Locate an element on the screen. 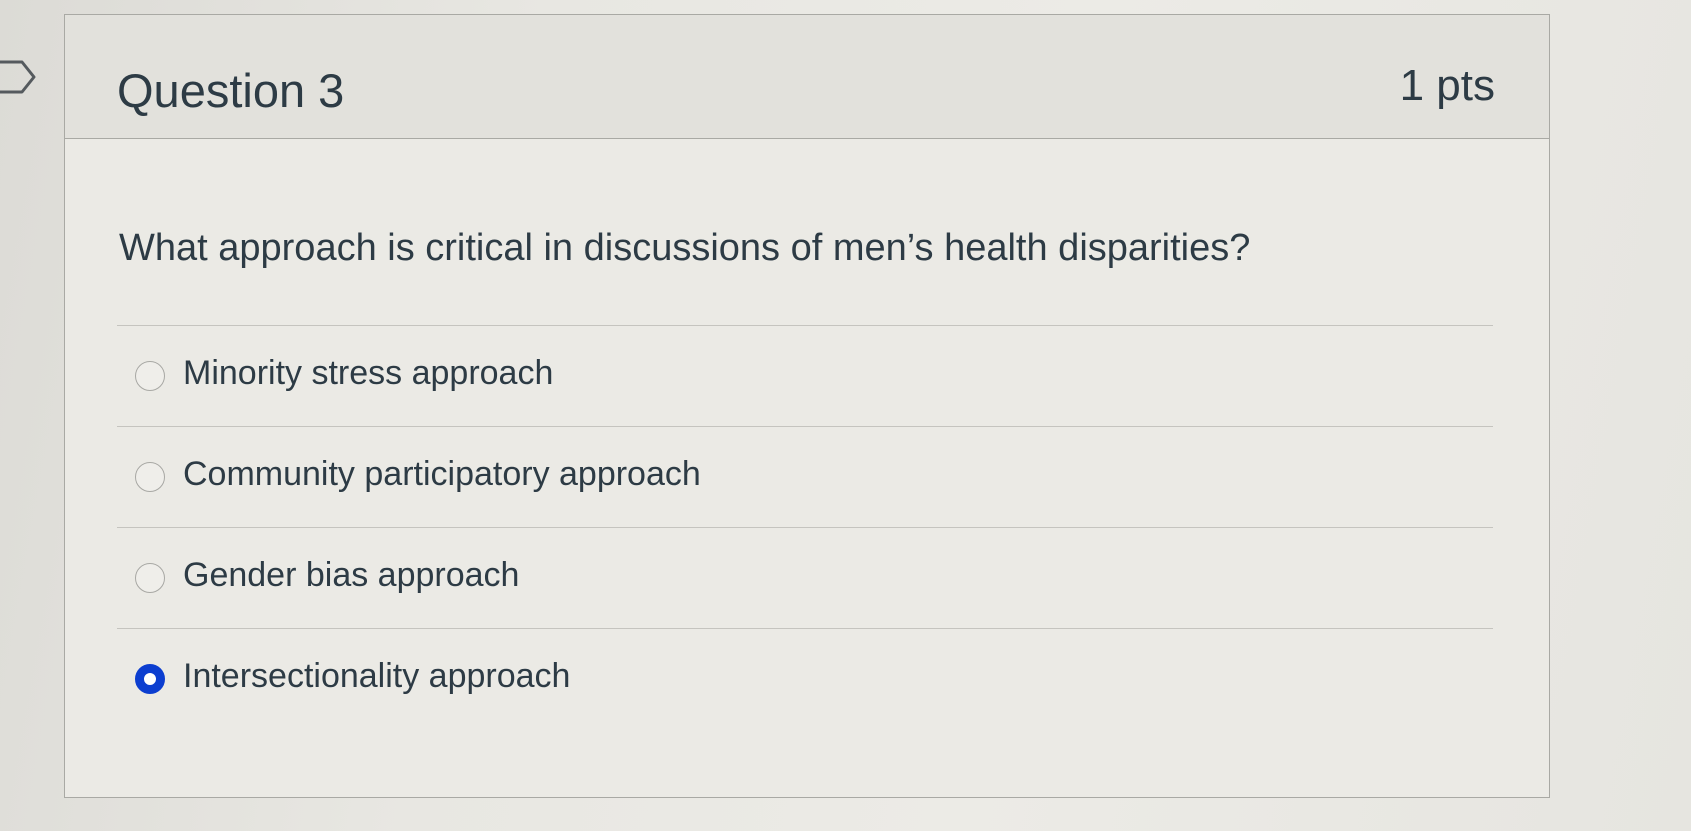 The height and width of the screenshot is (831, 1691). radio-button-selected is located at coordinates (150, 679).